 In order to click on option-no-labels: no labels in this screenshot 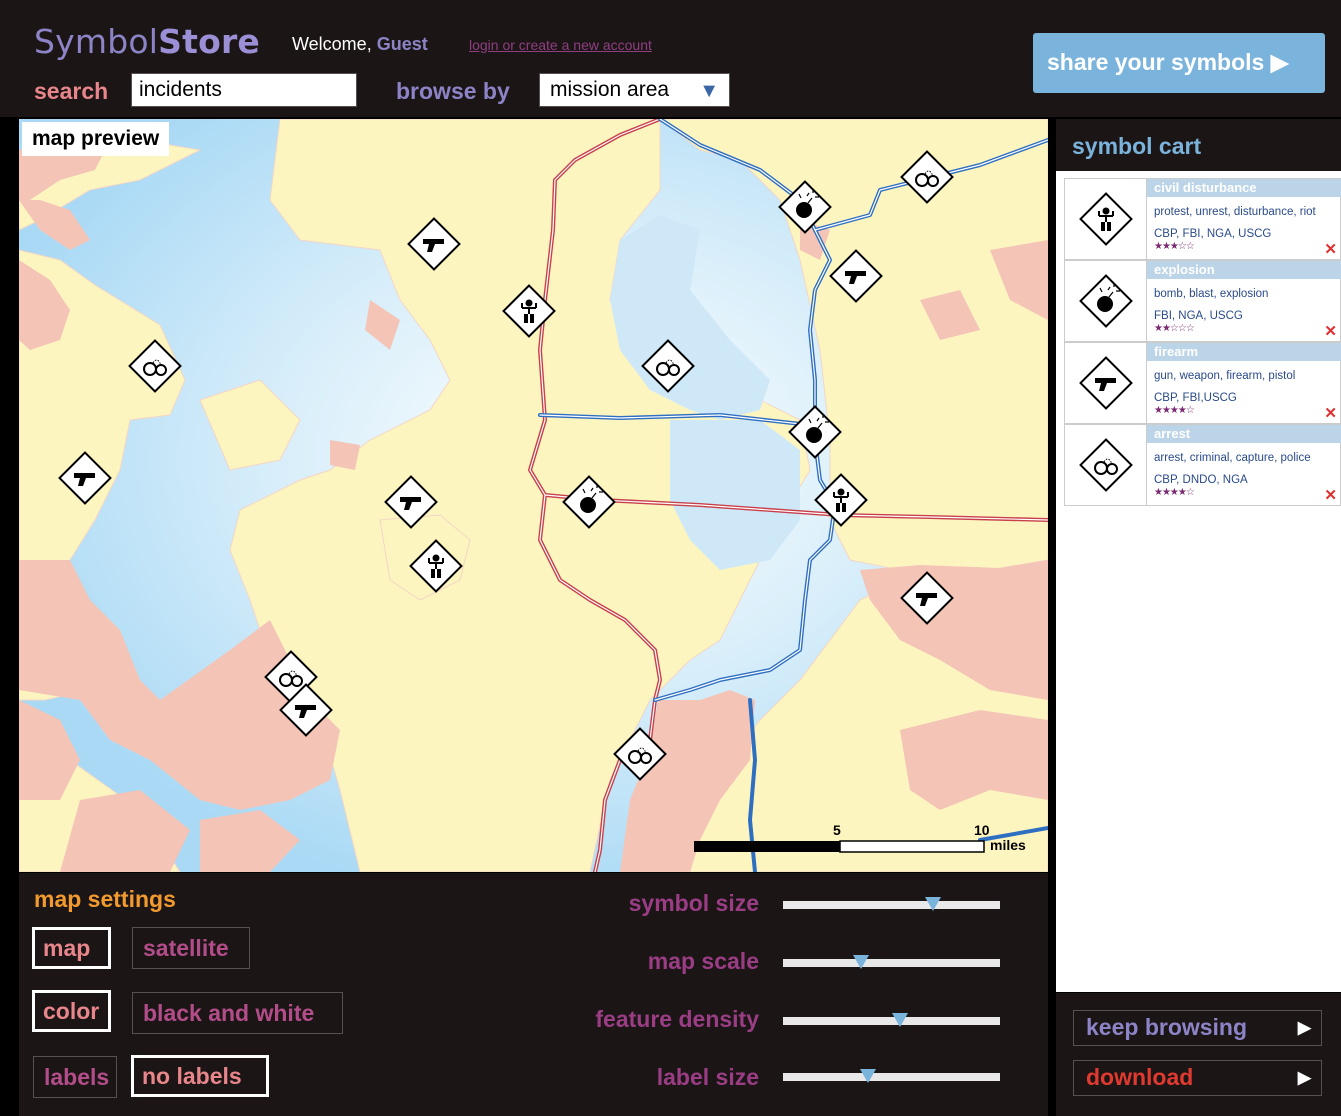, I will do `click(200, 1076)`.